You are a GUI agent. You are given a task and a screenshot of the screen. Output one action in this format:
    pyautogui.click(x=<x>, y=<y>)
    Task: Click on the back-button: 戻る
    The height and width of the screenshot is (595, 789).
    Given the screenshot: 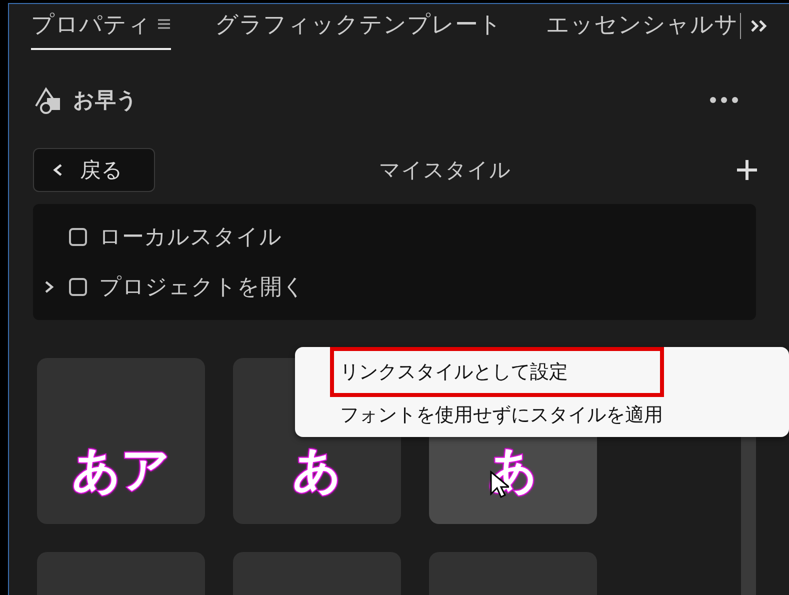 What is the action you would take?
    pyautogui.click(x=94, y=170)
    